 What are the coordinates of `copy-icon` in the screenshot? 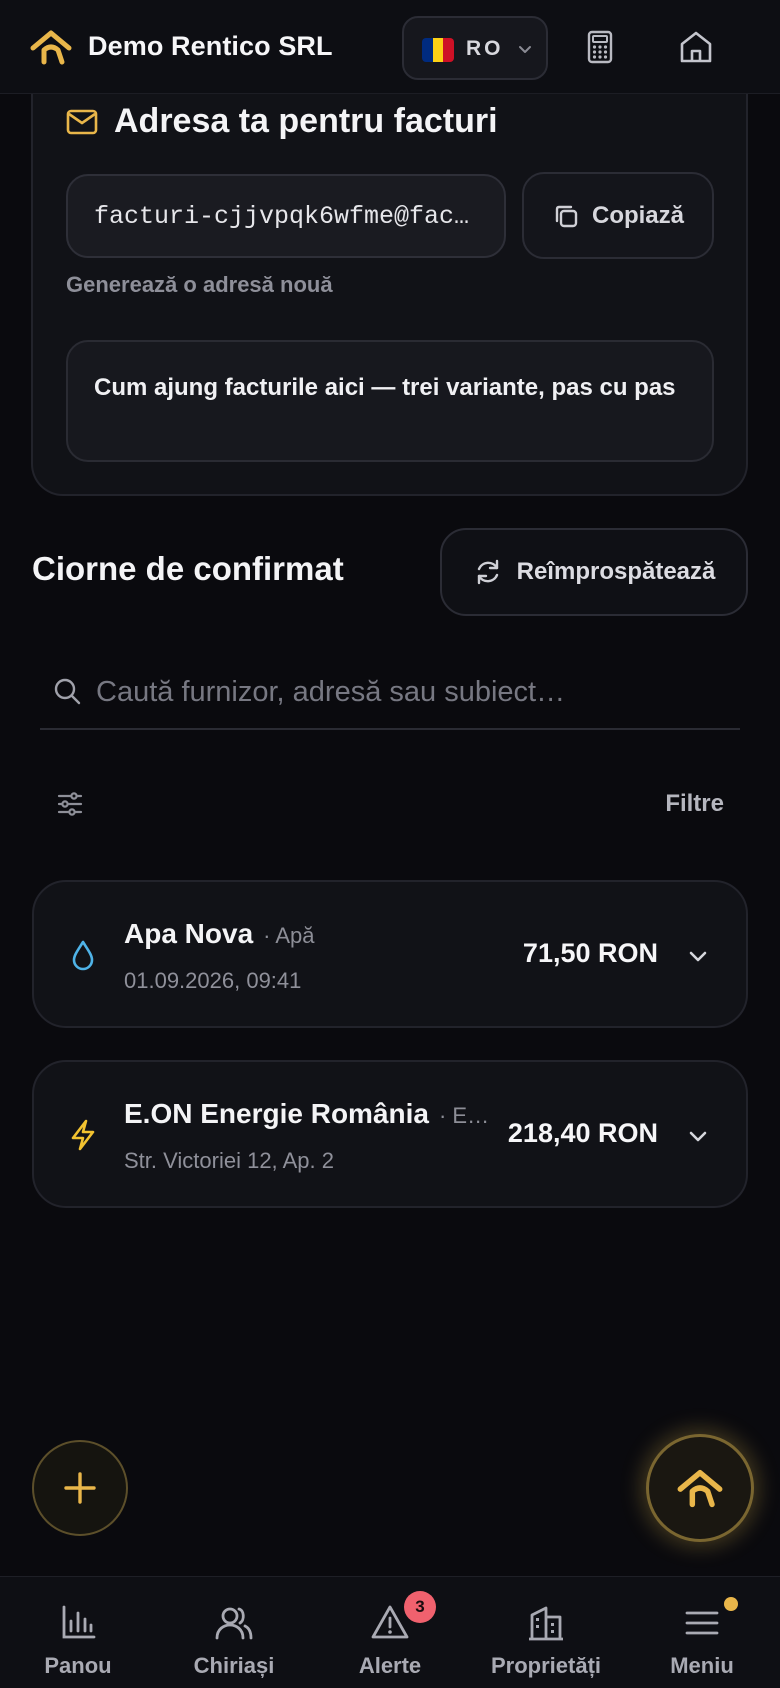 It's located at (566, 216).